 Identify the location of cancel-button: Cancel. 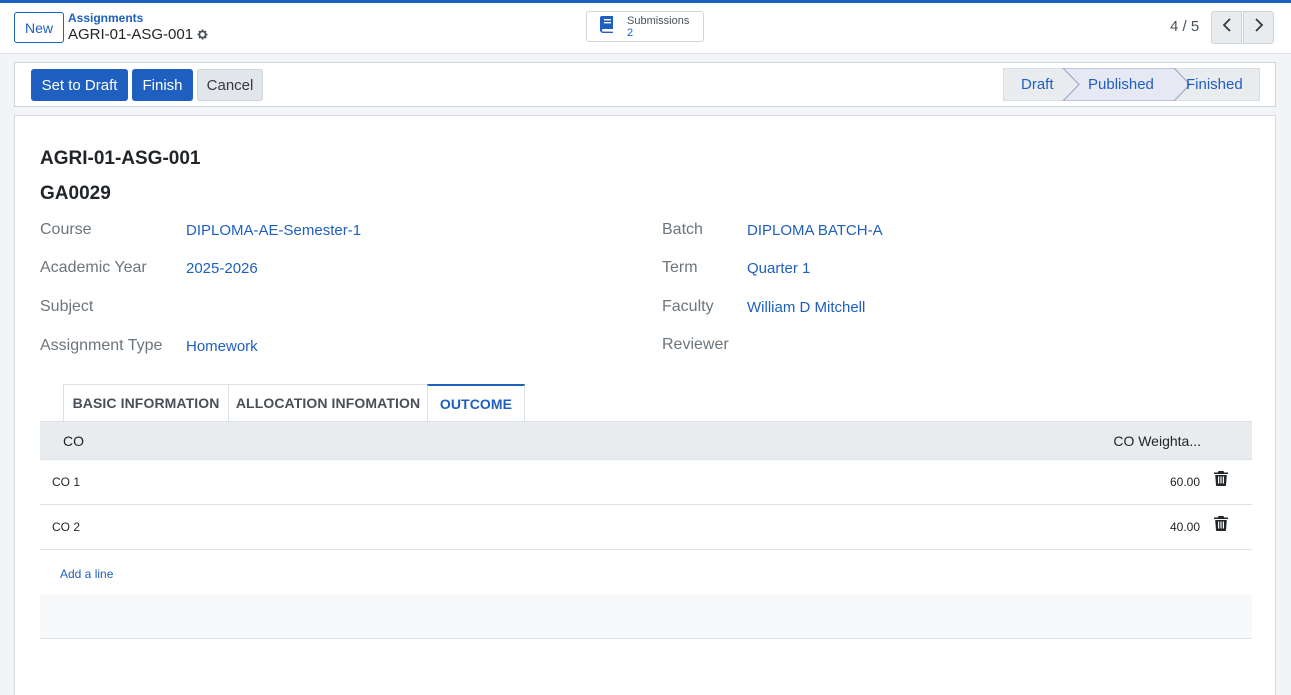
(230, 85).